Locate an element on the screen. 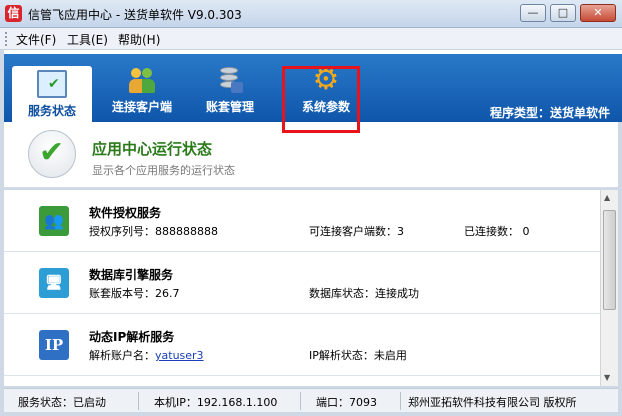  list-item: 🖥 数据库引擎服务 账套版本号：26.7 数据库状态：连接成功 is located at coordinates (302, 283).